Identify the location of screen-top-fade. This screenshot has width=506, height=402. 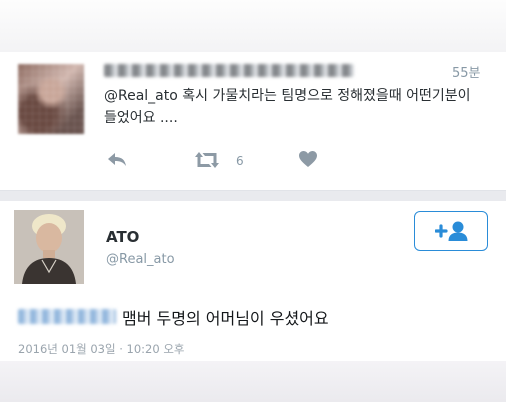
(253, 26).